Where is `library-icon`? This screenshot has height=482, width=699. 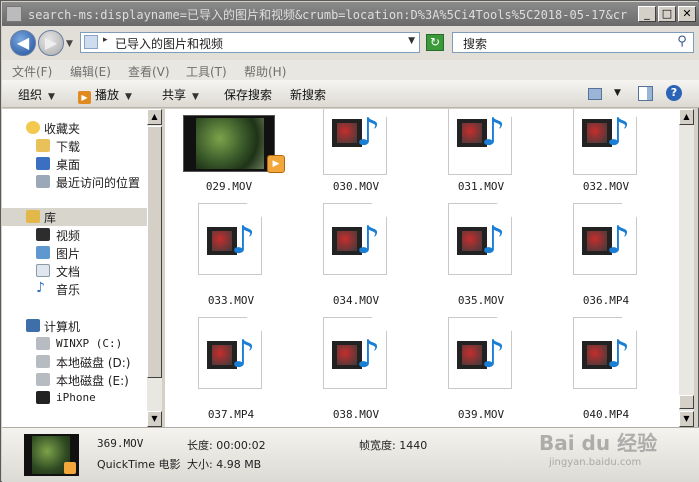 library-icon is located at coordinates (33, 216).